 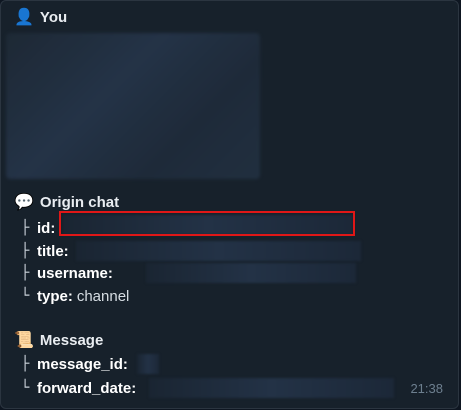 What do you see at coordinates (75, 273) in the screenshot?
I see `origin-username-key: username:` at bounding box center [75, 273].